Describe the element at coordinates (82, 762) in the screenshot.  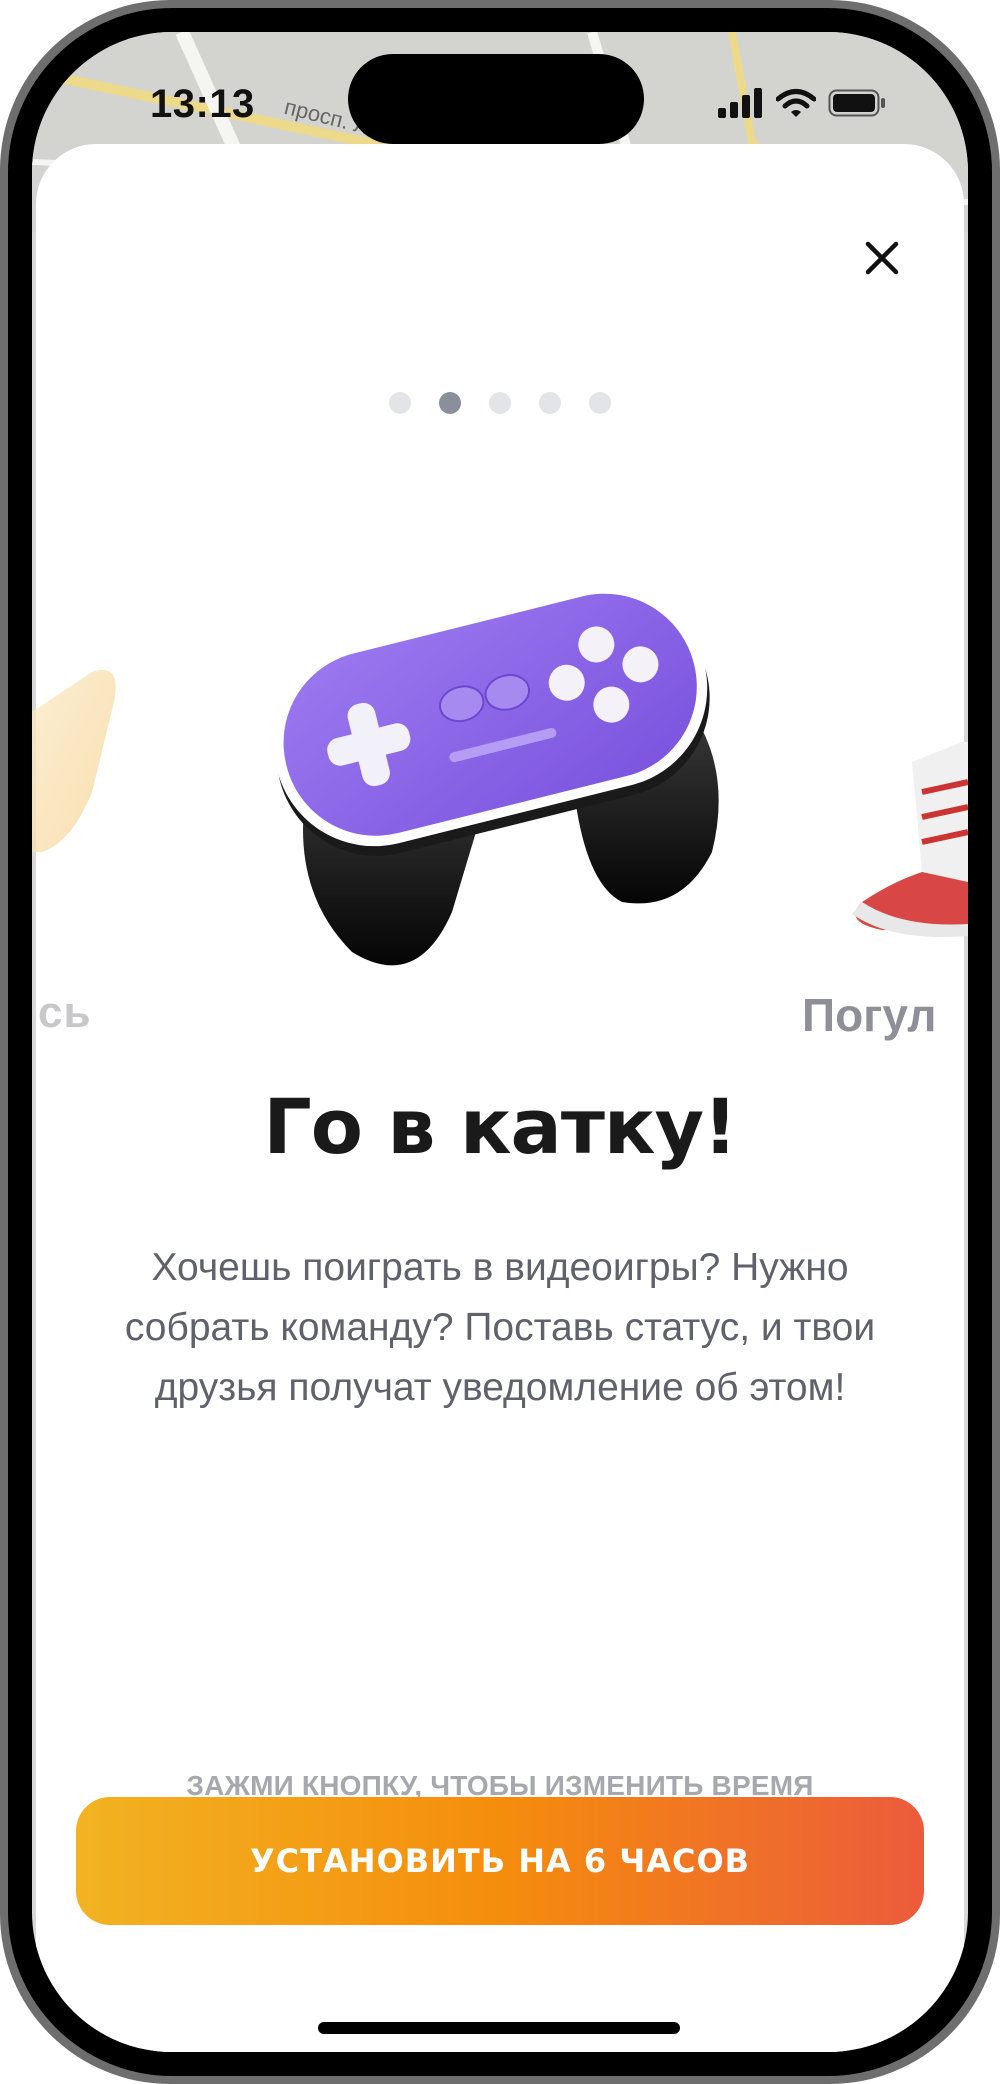
I see `carousel-prev-item` at that location.